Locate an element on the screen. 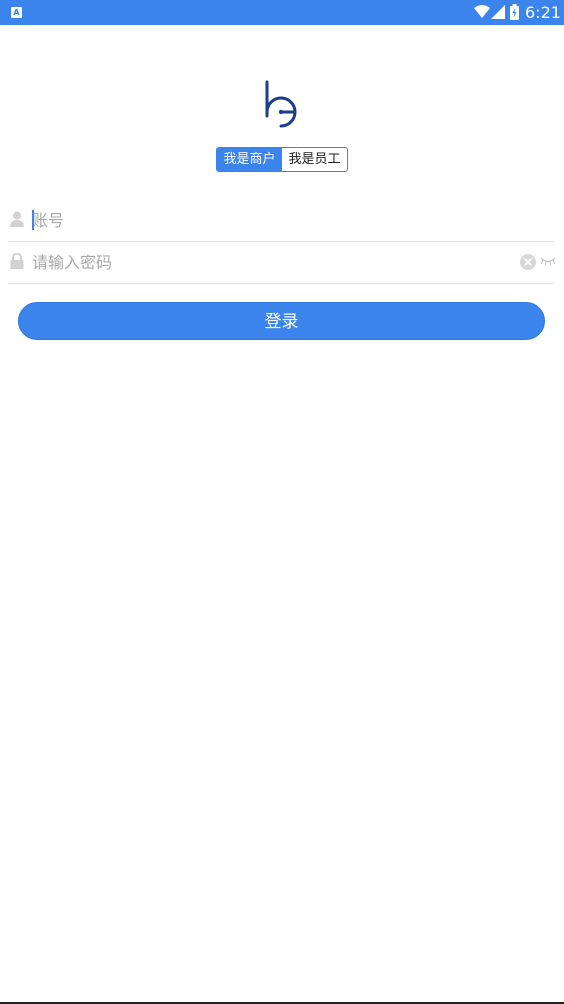 The width and height of the screenshot is (564, 1004). account-field is located at coordinates (281, 220).